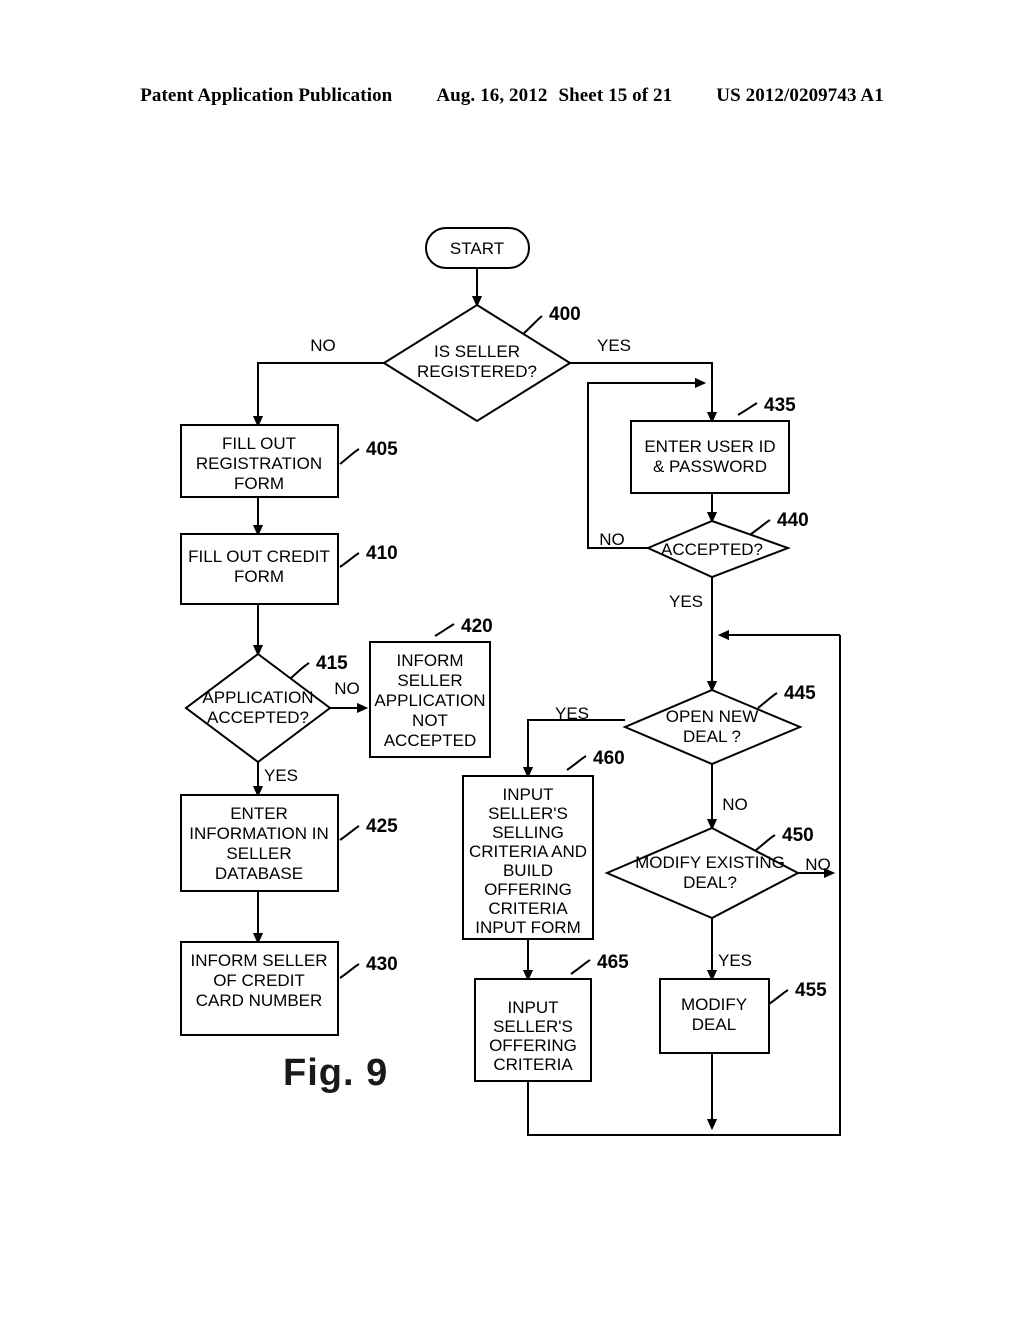 The width and height of the screenshot is (1024, 1320). What do you see at coordinates (259, 576) in the screenshot?
I see `process-410-label-line-2: FORM` at bounding box center [259, 576].